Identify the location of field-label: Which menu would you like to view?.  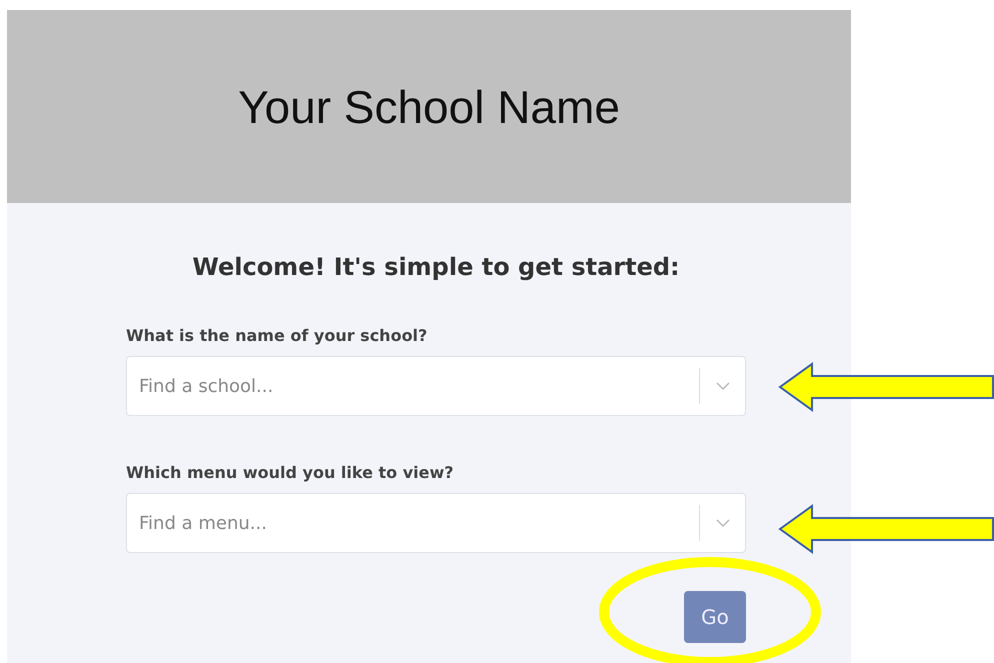
(290, 472).